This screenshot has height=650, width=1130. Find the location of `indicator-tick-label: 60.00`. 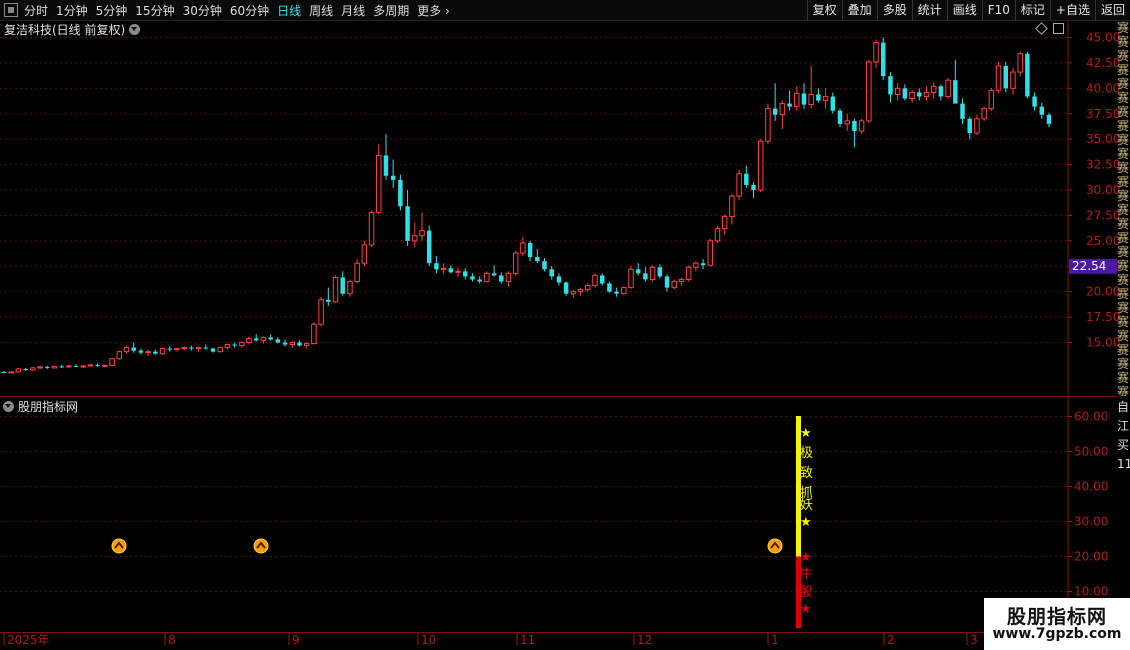

indicator-tick-label: 60.00 is located at coordinates (1091, 417).